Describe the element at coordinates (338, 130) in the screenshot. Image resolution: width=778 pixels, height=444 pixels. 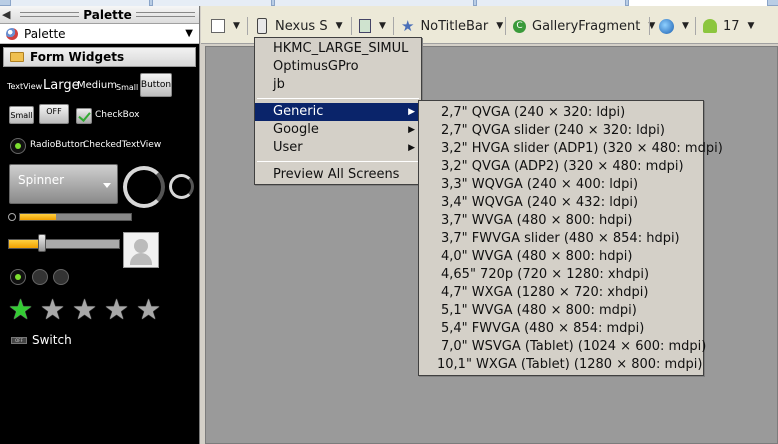
I see `device-submenu-google: Google ▶` at that location.